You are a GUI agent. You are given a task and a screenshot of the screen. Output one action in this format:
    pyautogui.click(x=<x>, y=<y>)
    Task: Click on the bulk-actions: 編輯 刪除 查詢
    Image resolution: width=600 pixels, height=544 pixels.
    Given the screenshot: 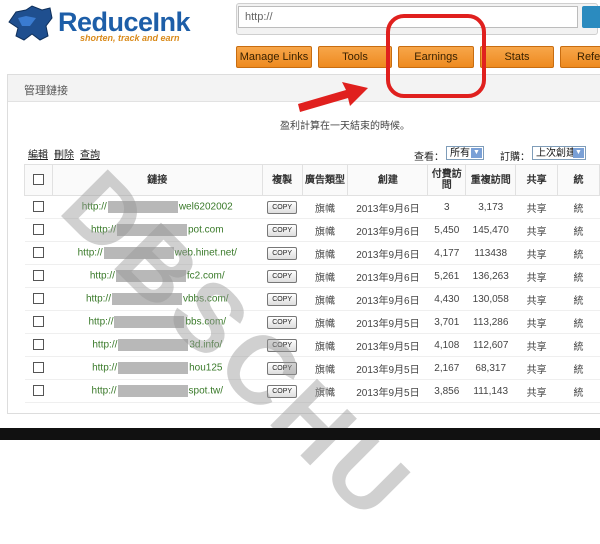 What is the action you would take?
    pyautogui.click(x=67, y=153)
    